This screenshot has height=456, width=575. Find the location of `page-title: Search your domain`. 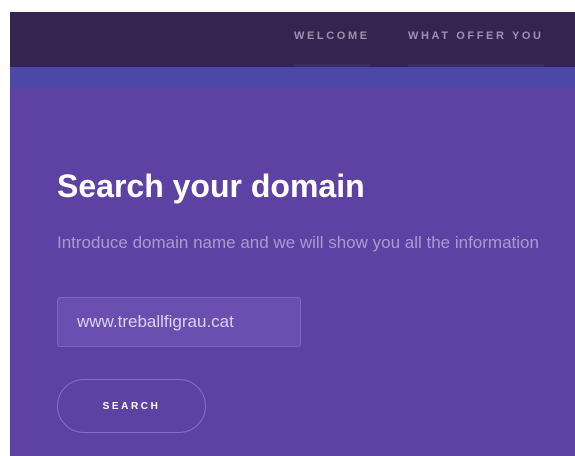

page-title: Search your domain is located at coordinates (211, 186).